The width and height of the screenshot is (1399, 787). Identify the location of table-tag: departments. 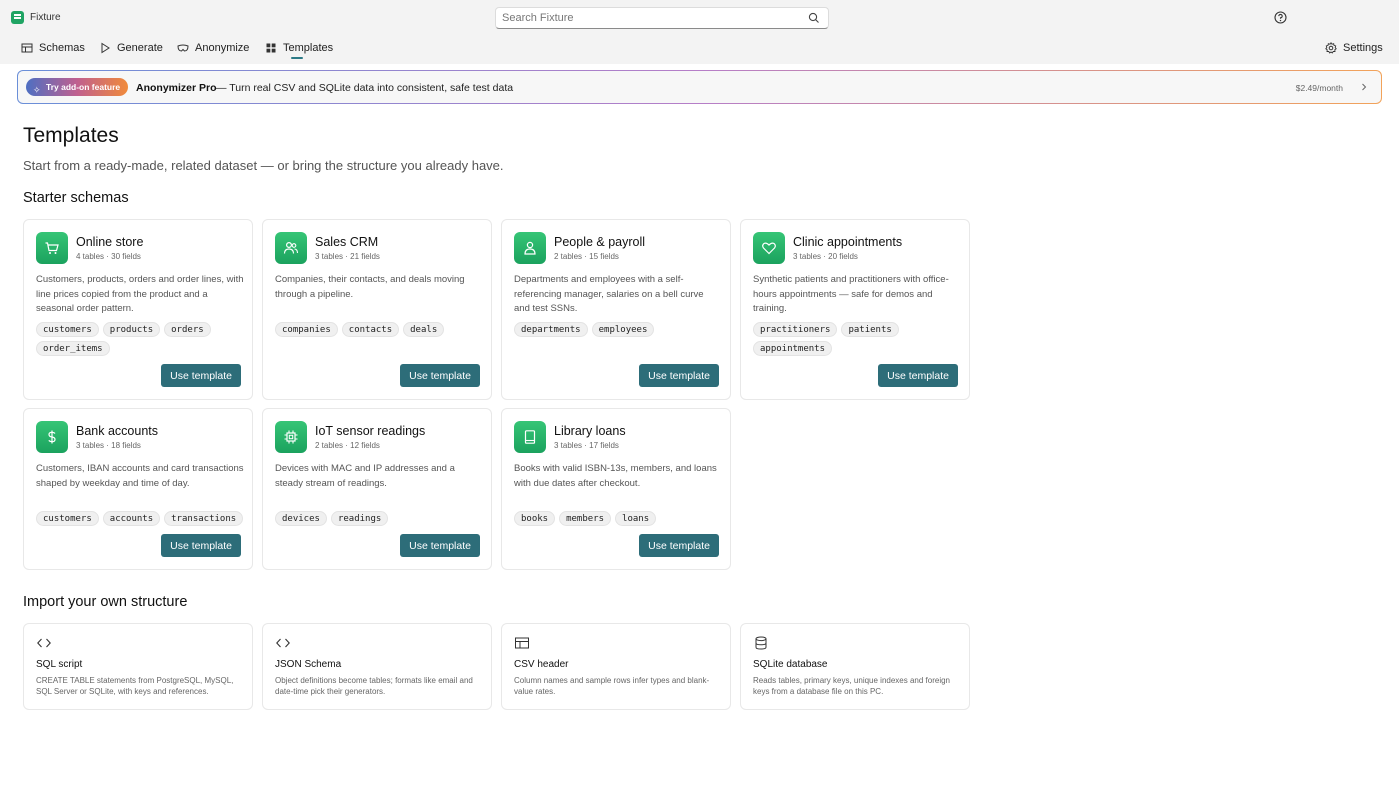
(551, 329).